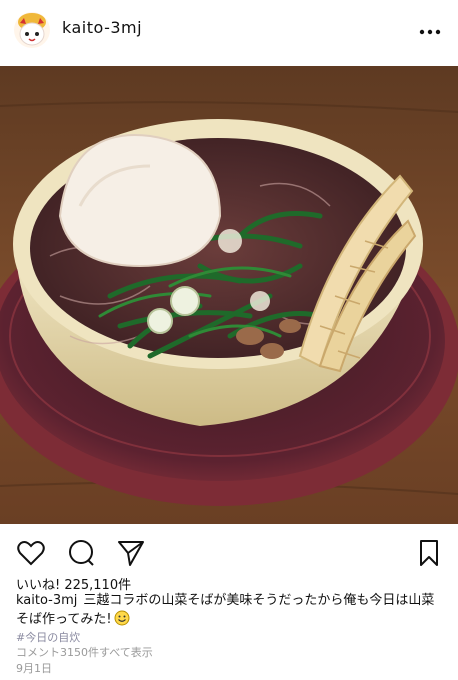  What do you see at coordinates (81, 553) in the screenshot?
I see `comment-icon` at bounding box center [81, 553].